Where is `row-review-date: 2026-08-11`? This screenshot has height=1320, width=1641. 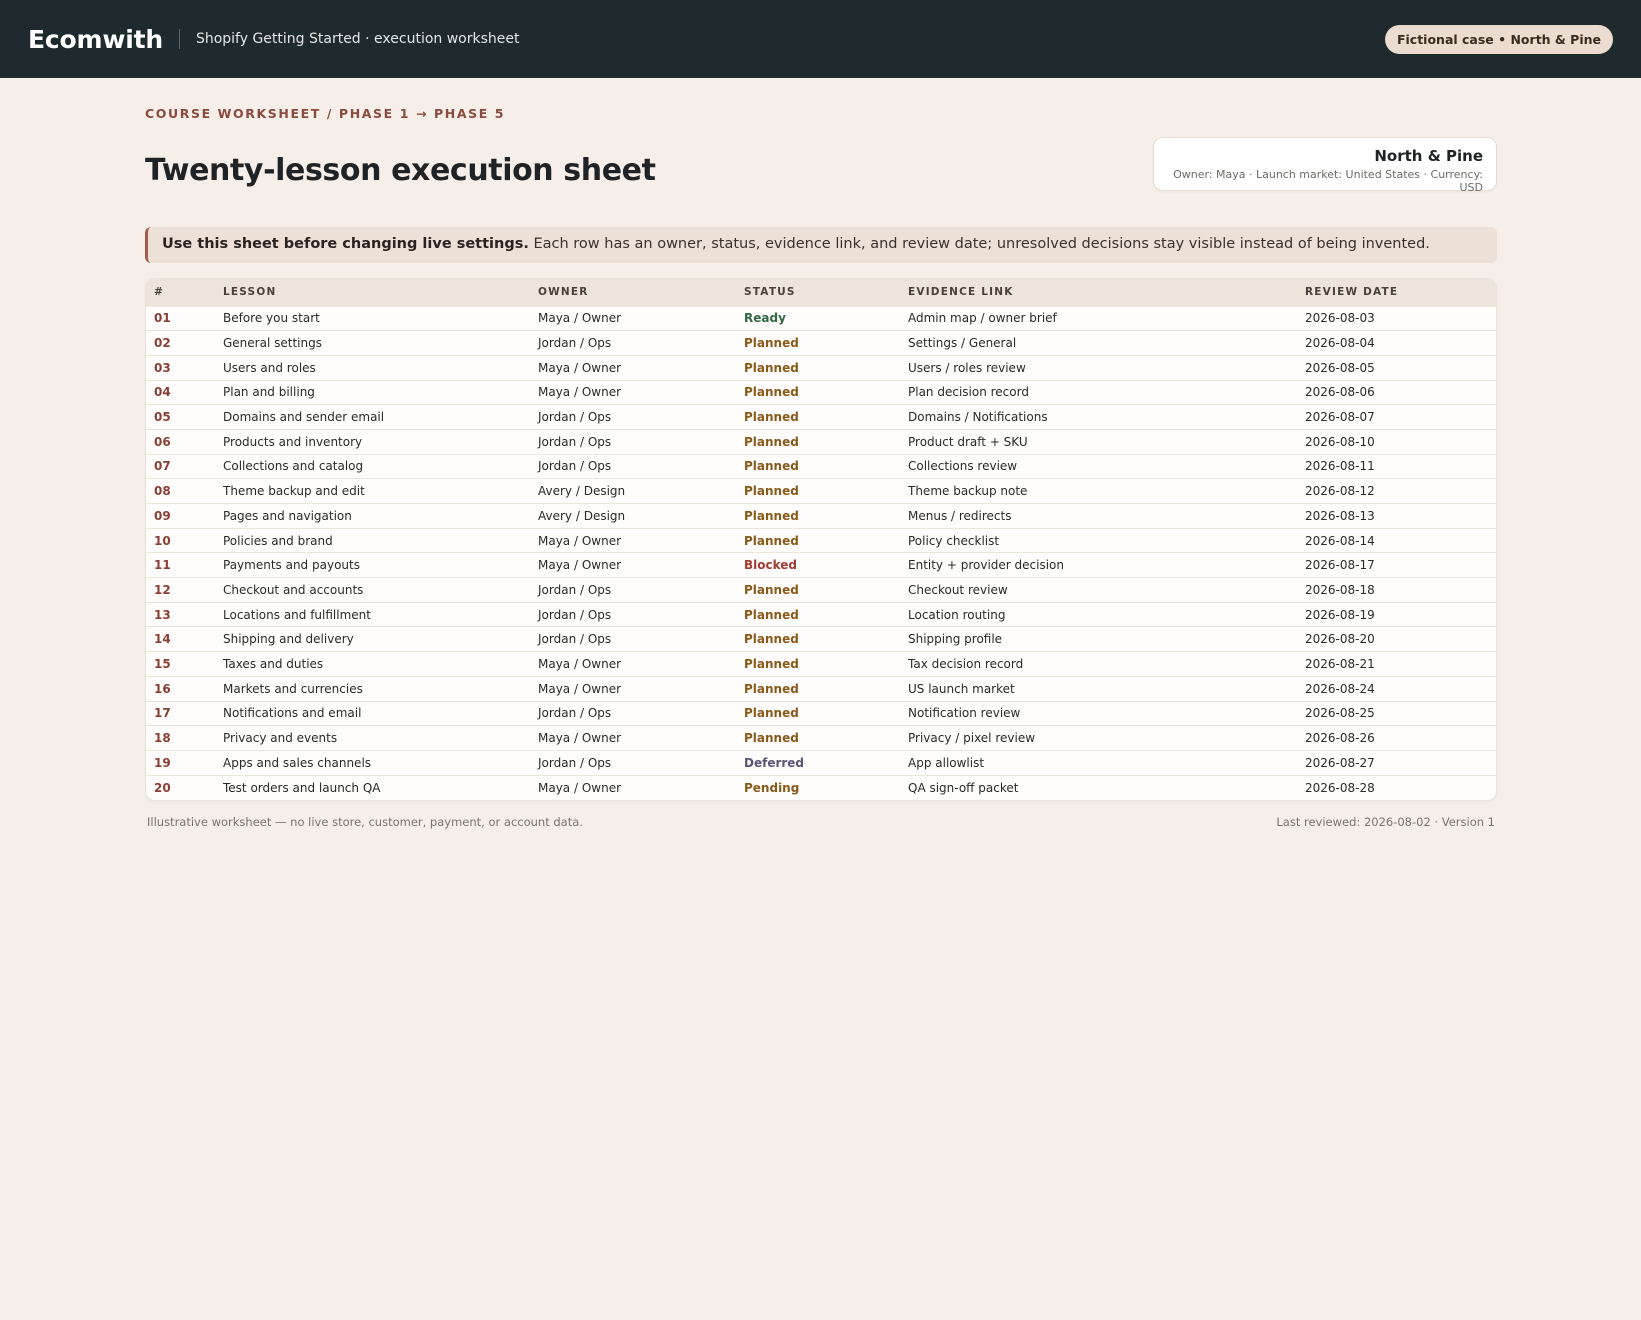
row-review-date: 2026-08-11 is located at coordinates (1340, 466).